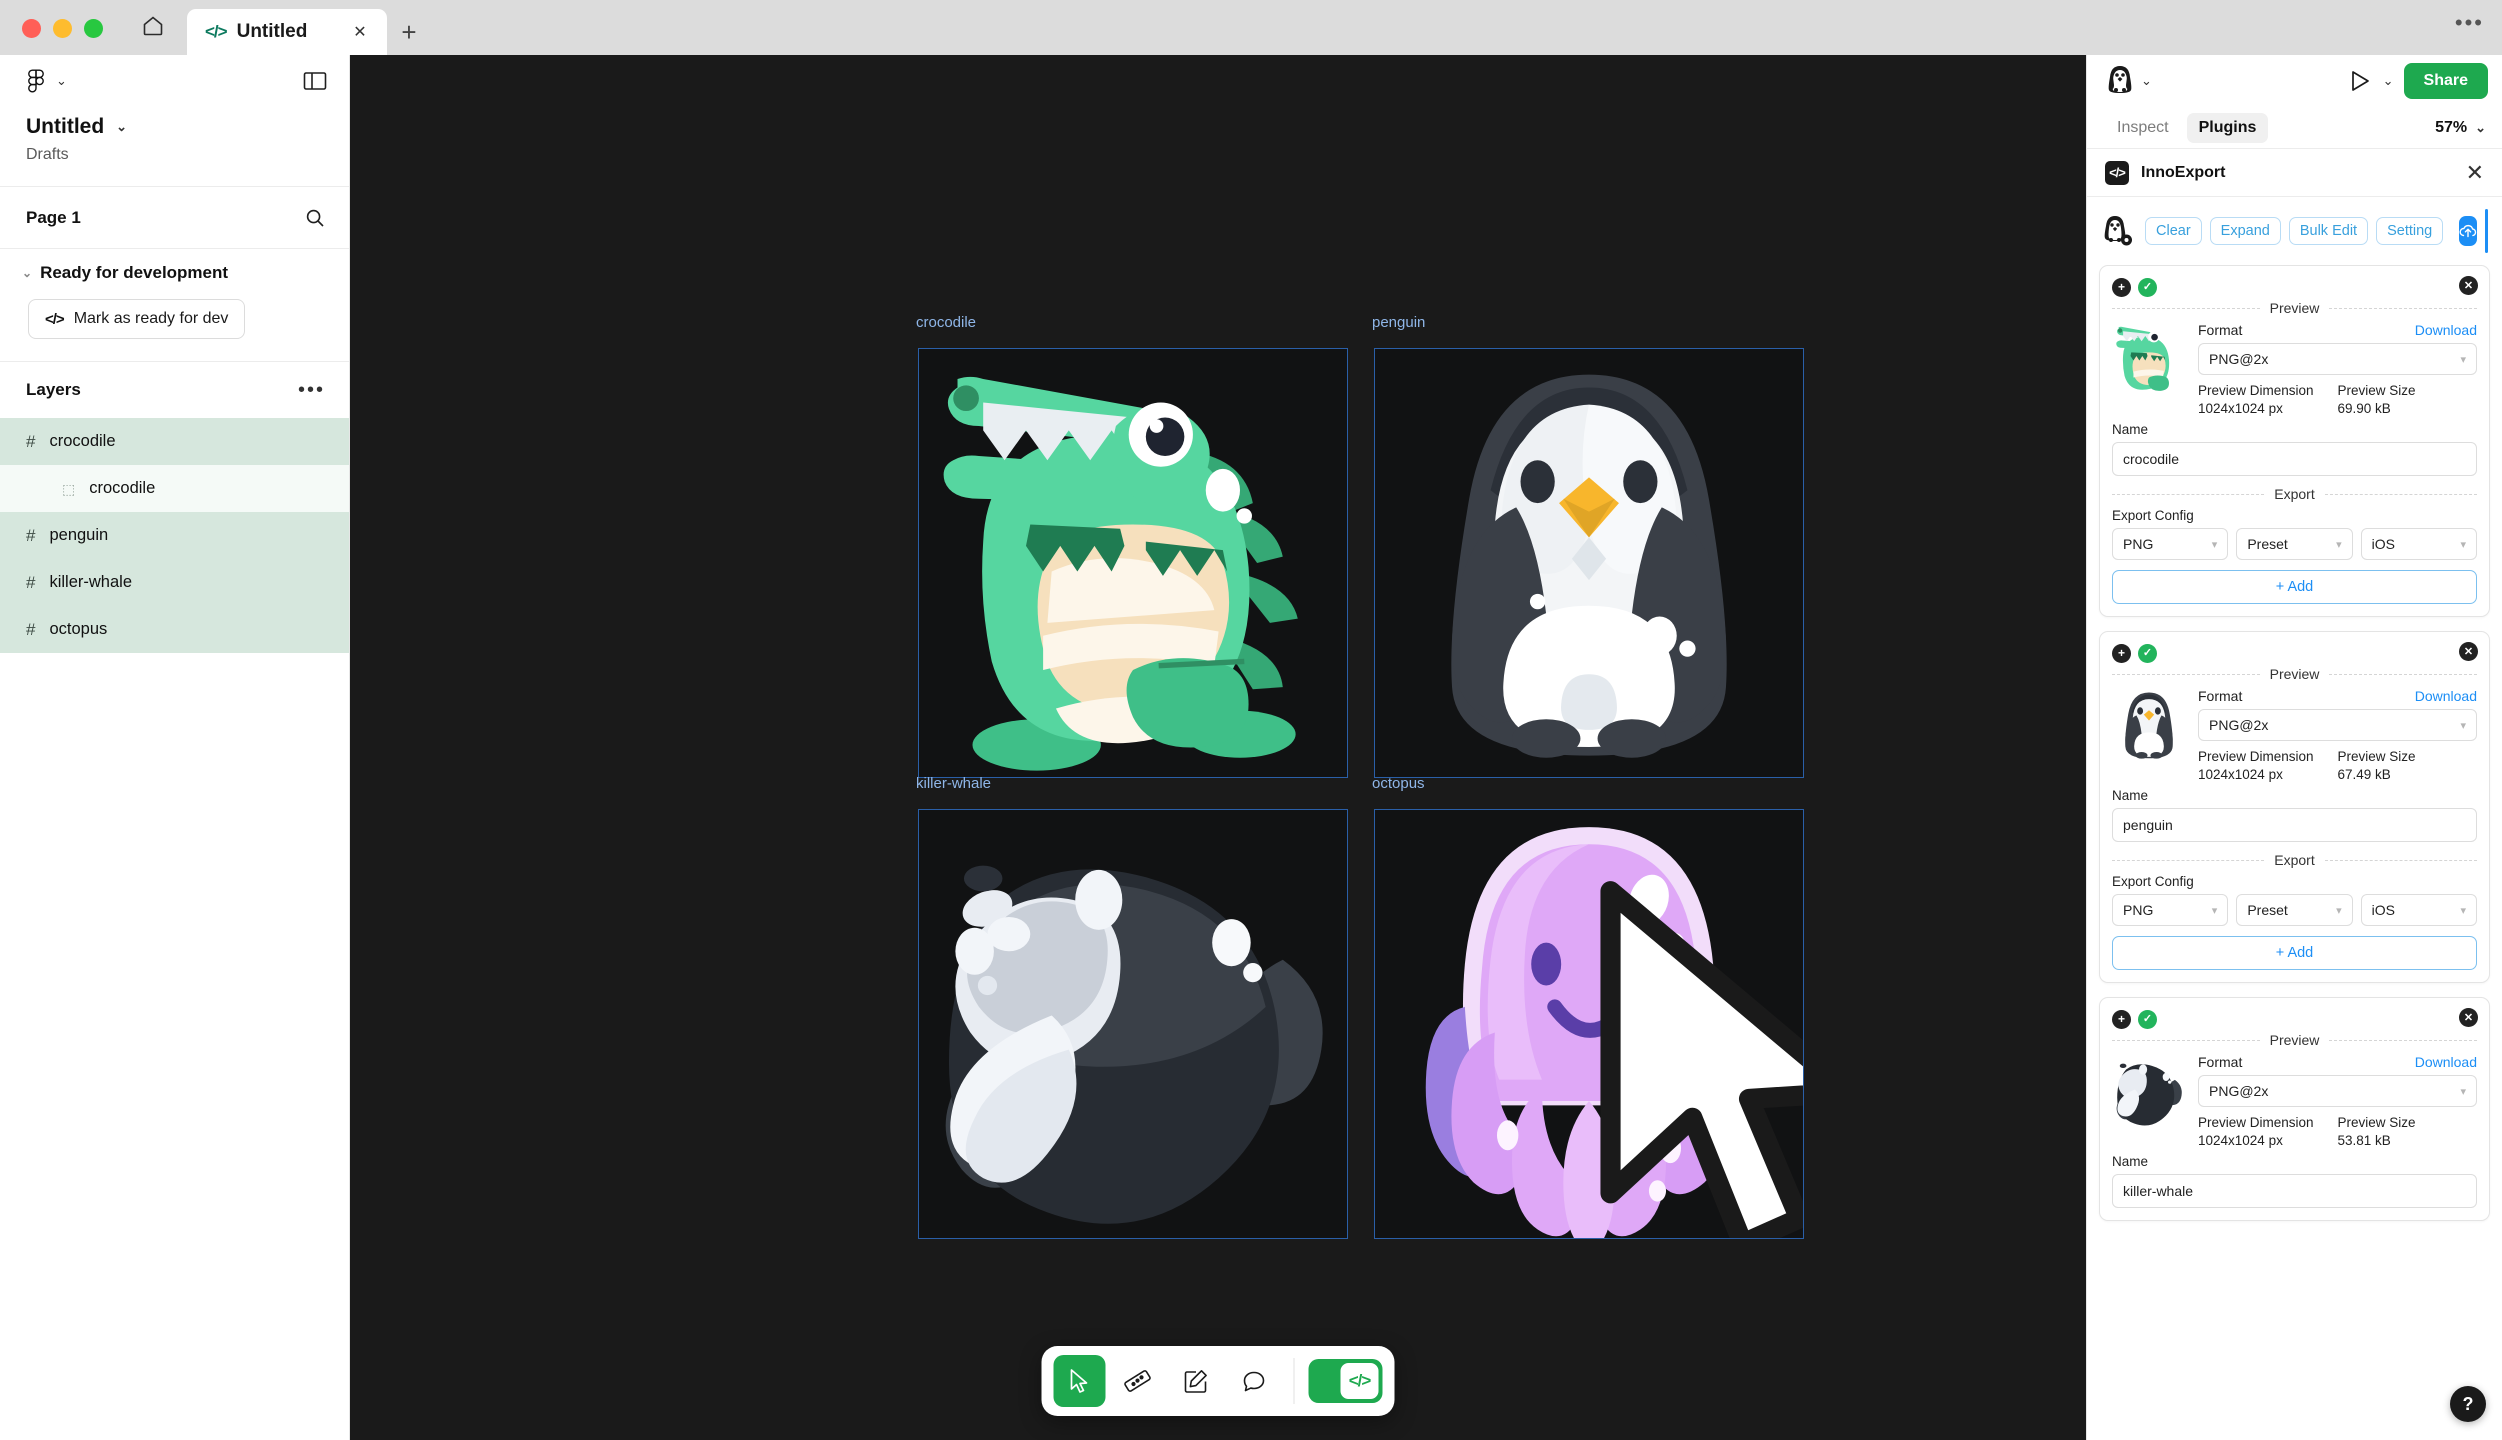 This screenshot has height=1440, width=2502. What do you see at coordinates (1138, 1381) in the screenshot?
I see `measure-tool-button` at bounding box center [1138, 1381].